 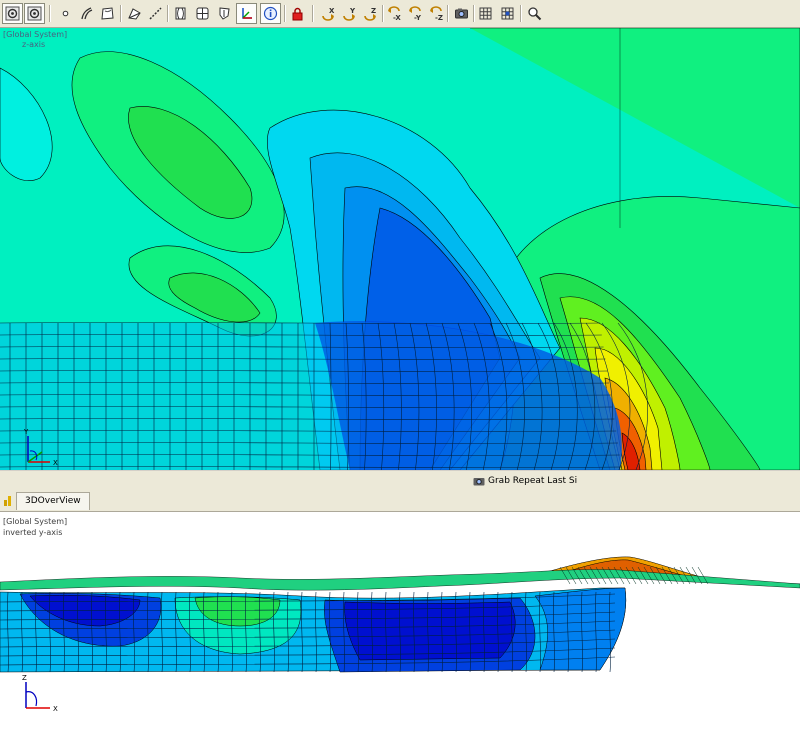 I want to click on dashed-line-icon, so click(x=155, y=13).